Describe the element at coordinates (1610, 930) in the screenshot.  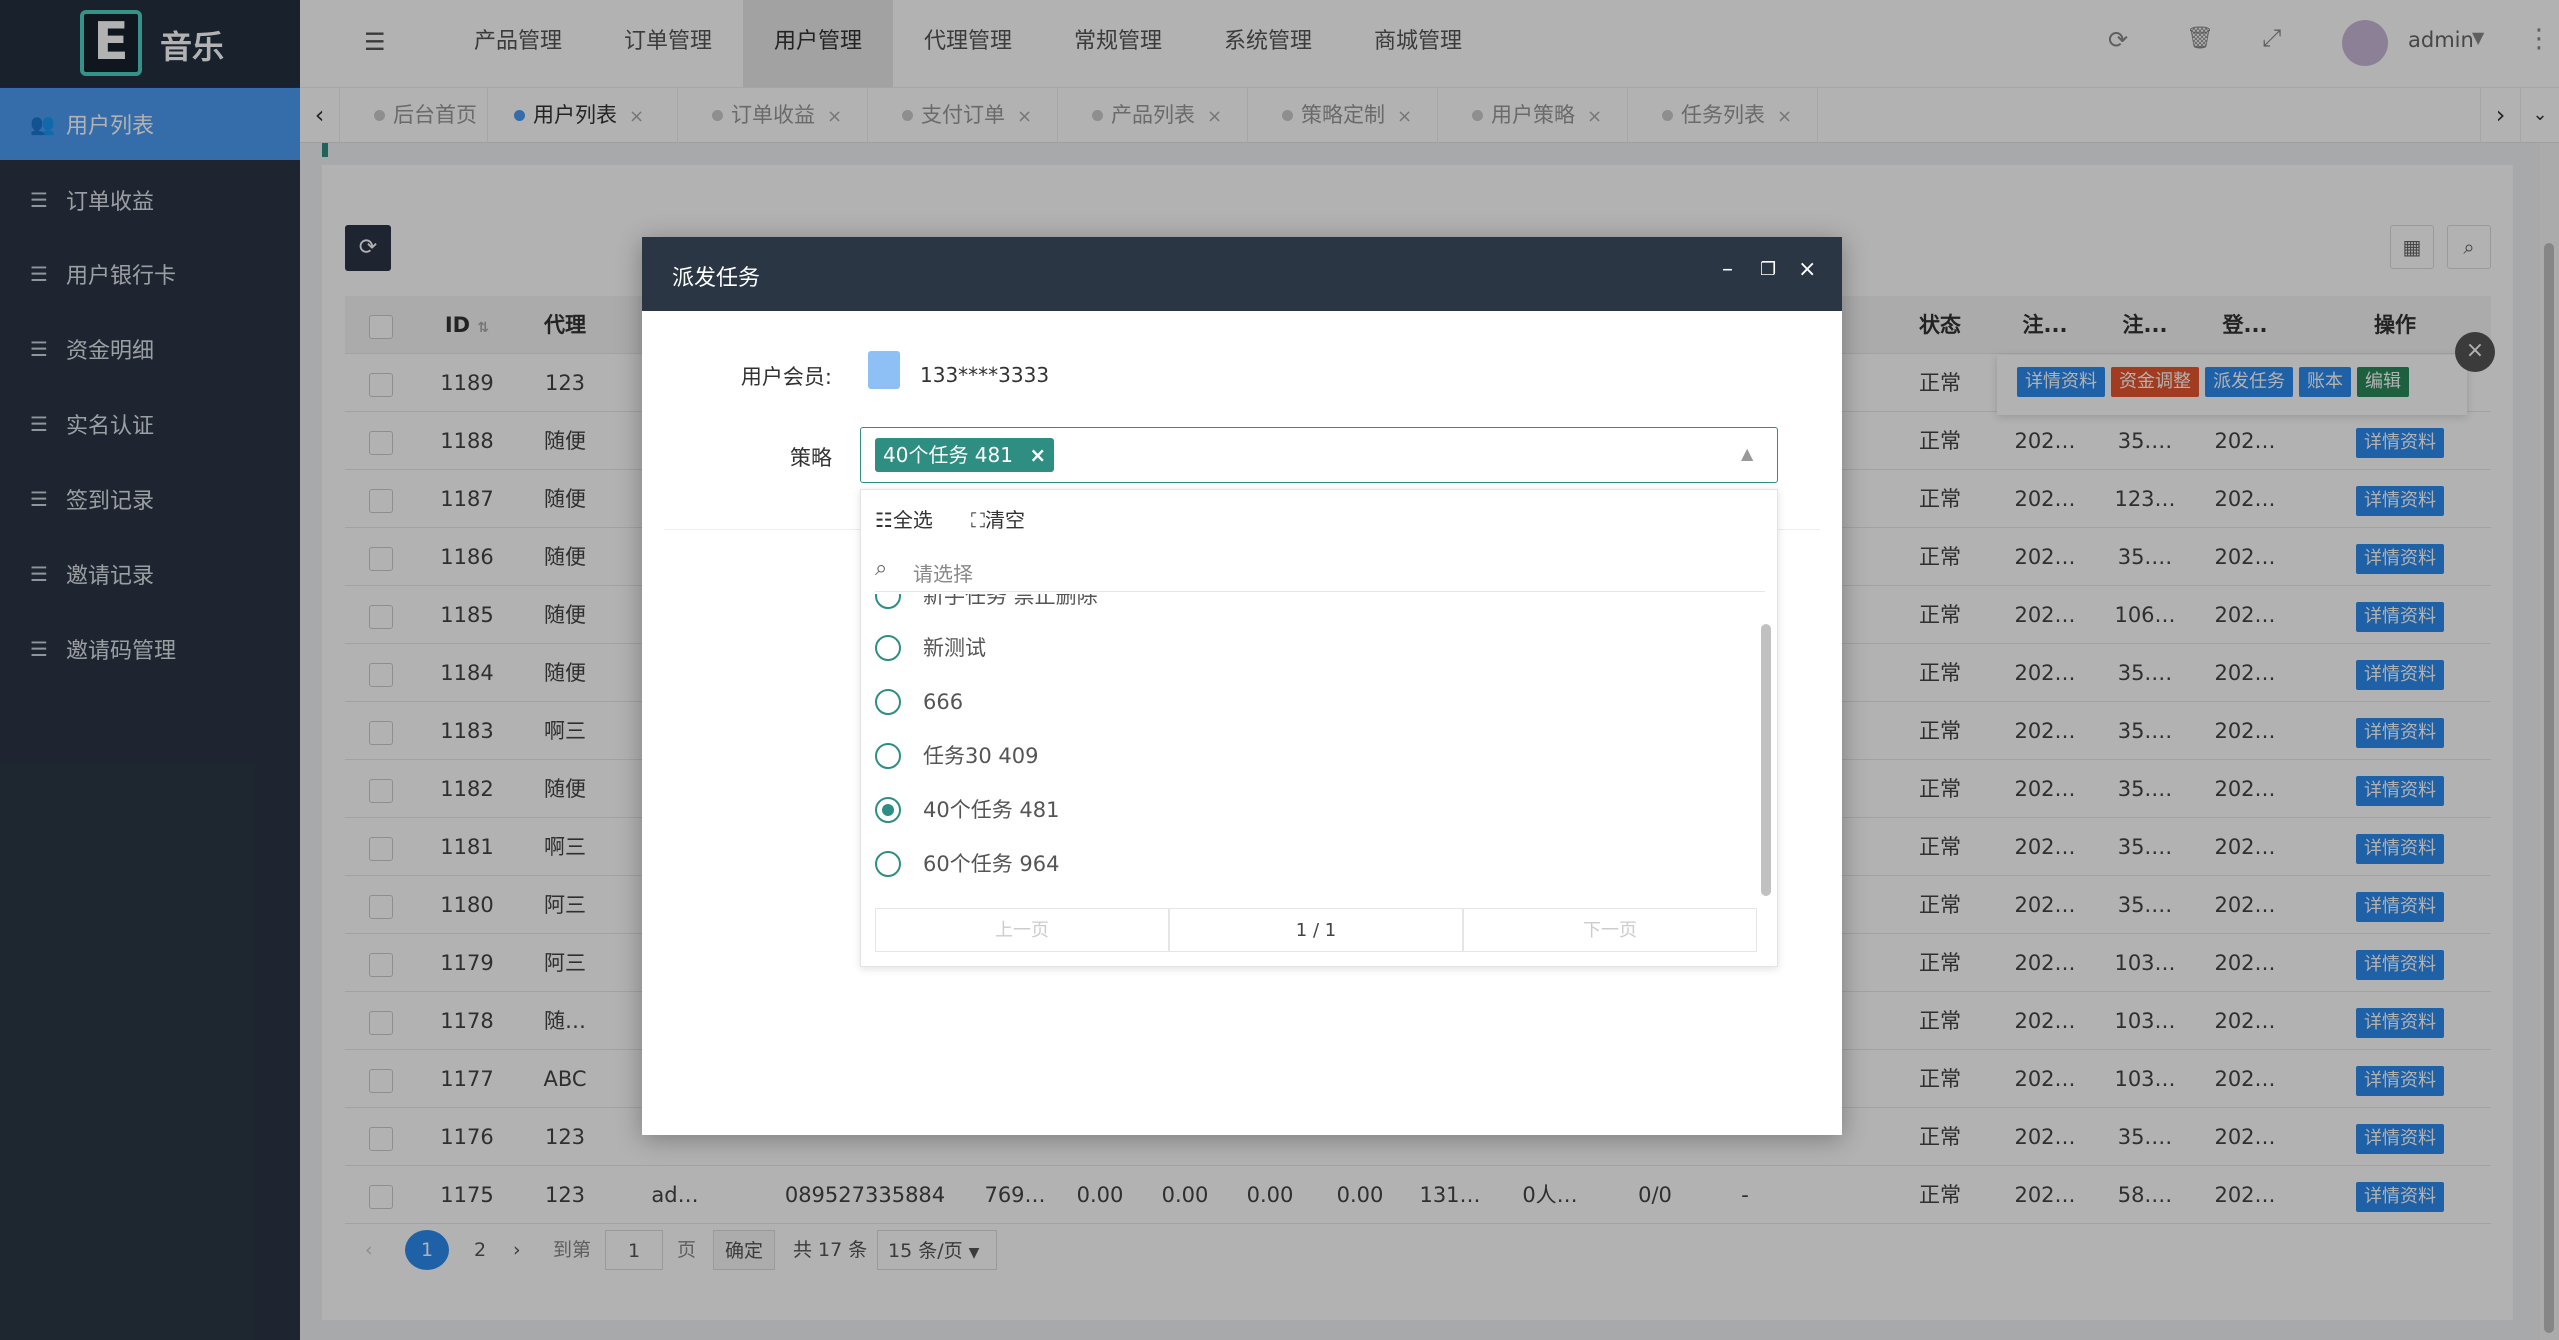
I see `next-page-button: 下一页` at that location.